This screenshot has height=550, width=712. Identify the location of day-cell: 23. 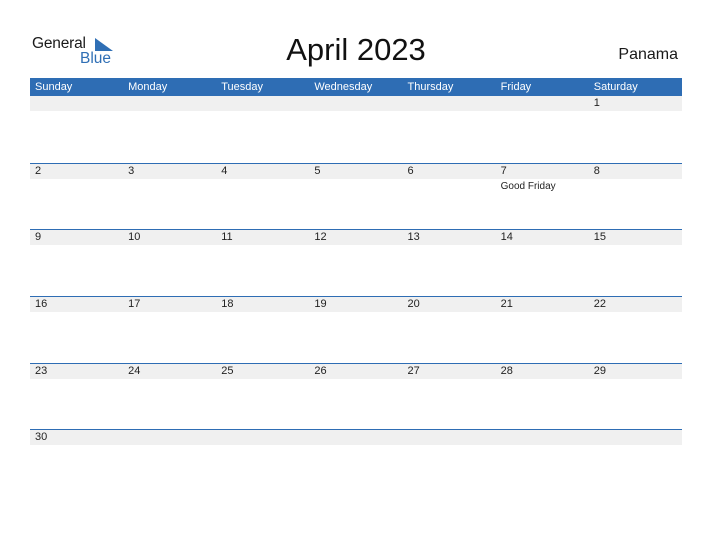
(76, 371).